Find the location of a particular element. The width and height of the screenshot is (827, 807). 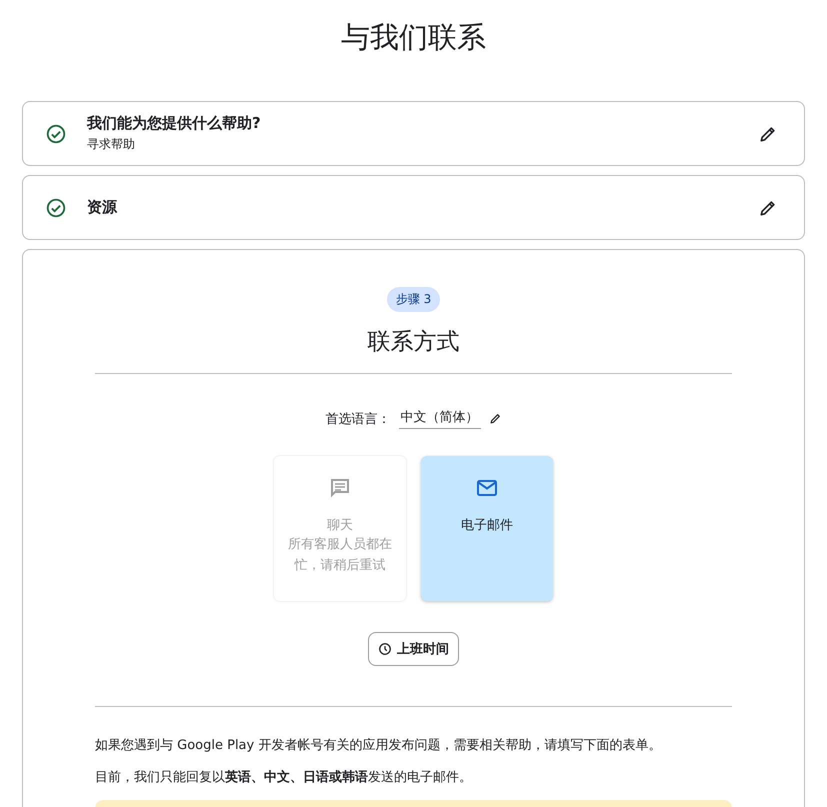

option-note: 所有客服人员都在忙，请稍后重试 is located at coordinates (340, 555).